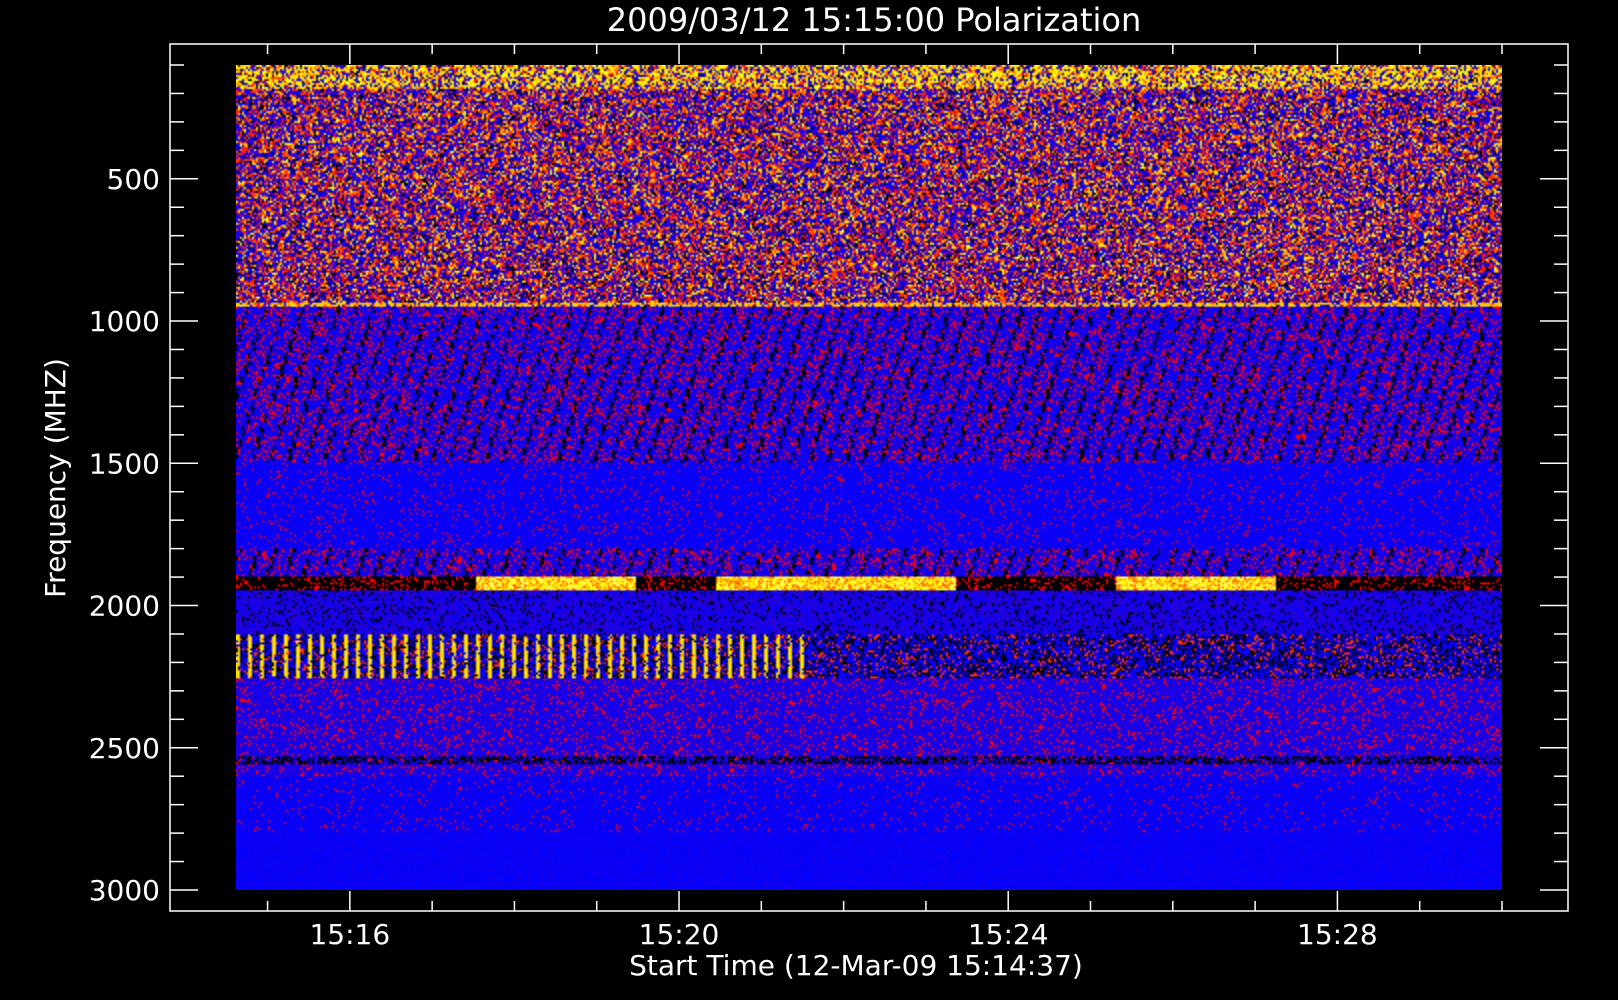 This screenshot has width=1618, height=1000. What do you see at coordinates (874, 20) in the screenshot?
I see `chart-title: 2009/03/12 15:15:00 Polarization` at bounding box center [874, 20].